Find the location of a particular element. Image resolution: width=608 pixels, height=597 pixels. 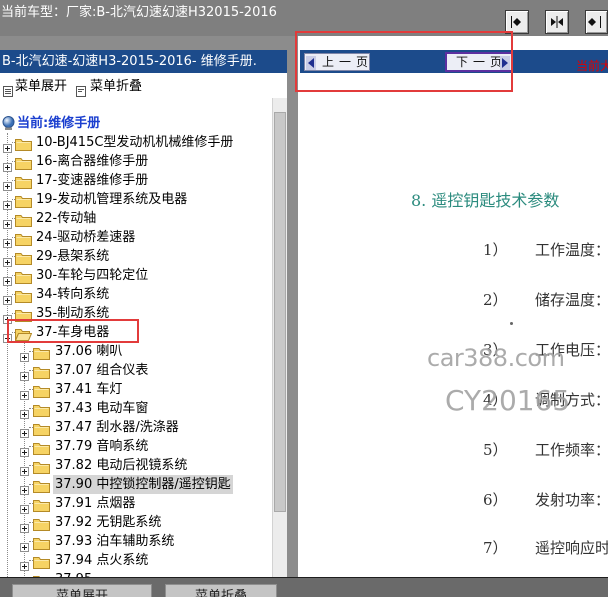

panel-split-icon is located at coordinates (557, 22).